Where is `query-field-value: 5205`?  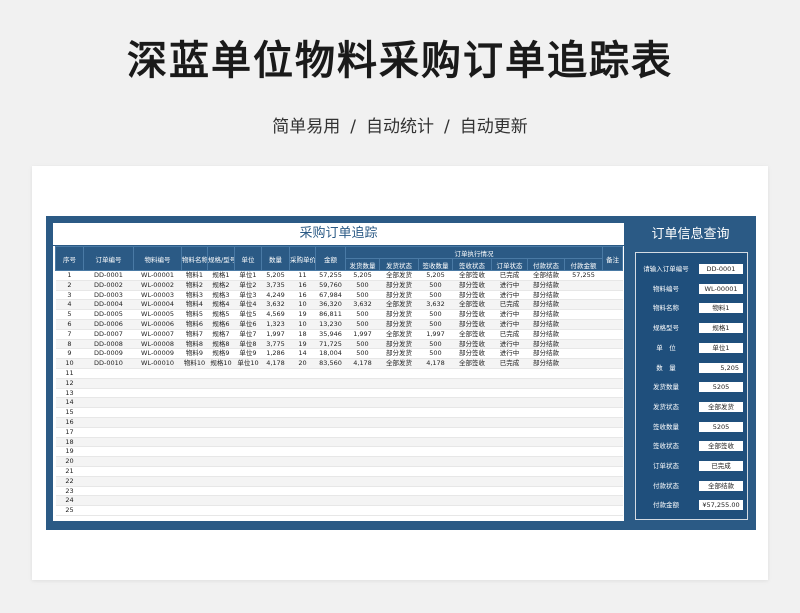
query-field-value: 5205 is located at coordinates (721, 426).